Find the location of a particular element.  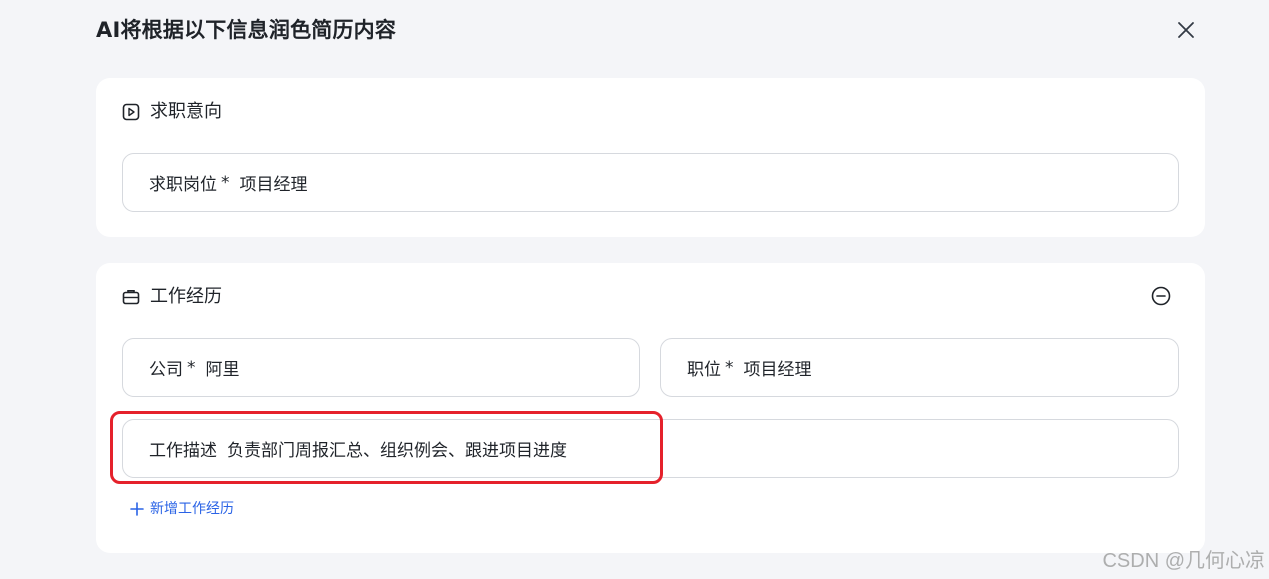

minus-circle-icon is located at coordinates (1161, 296).